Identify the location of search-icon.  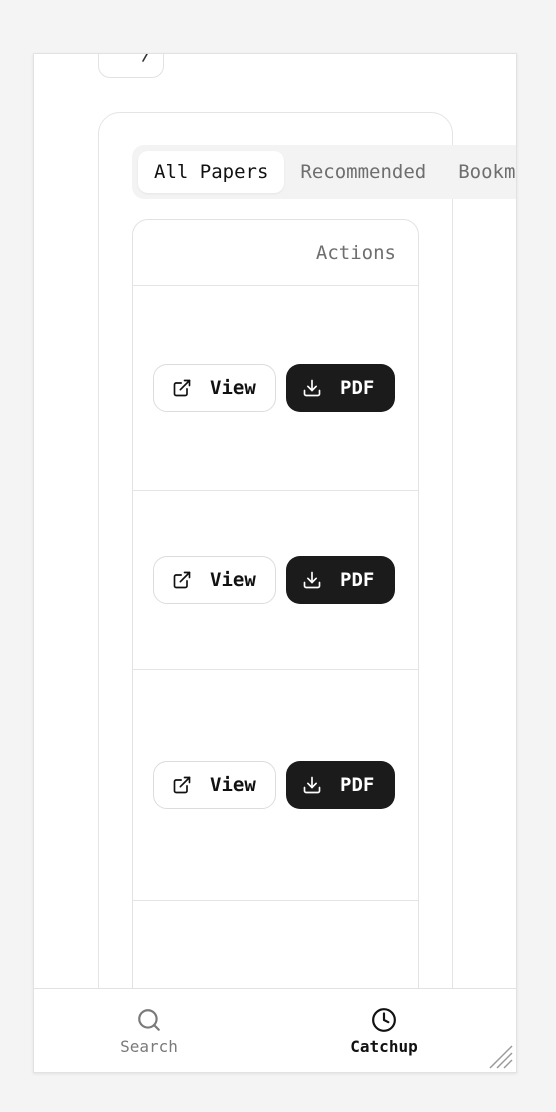
(149, 1019).